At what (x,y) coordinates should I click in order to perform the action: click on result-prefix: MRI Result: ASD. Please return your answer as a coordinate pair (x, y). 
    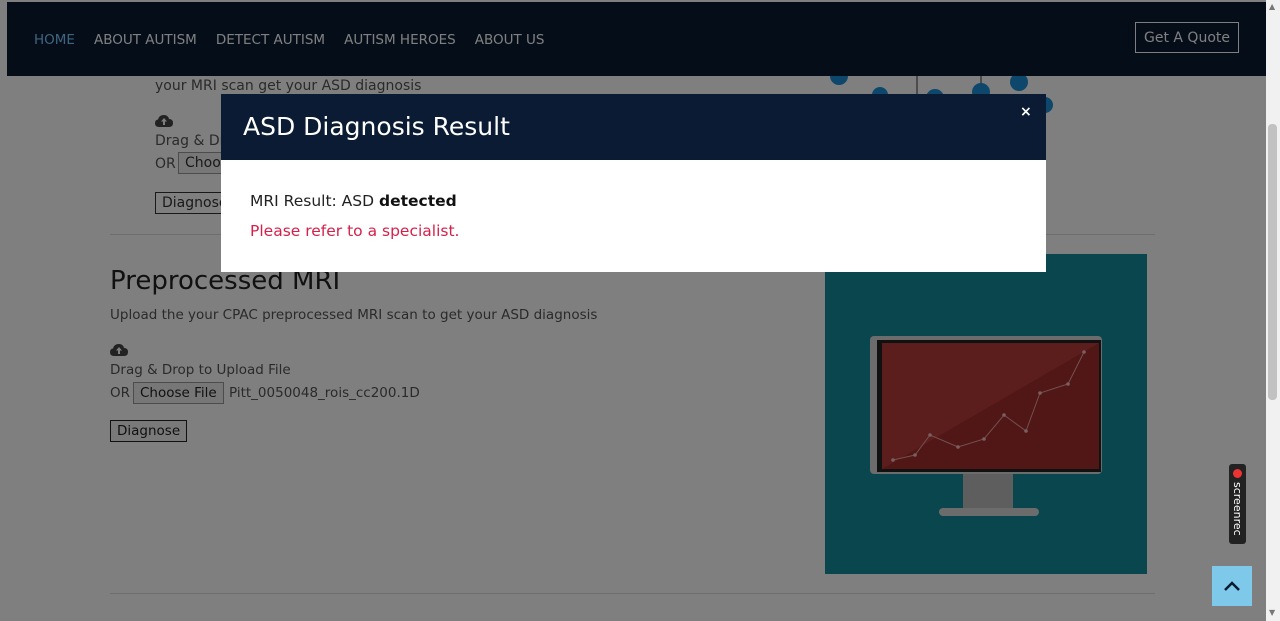
    Looking at the image, I should click on (312, 201).